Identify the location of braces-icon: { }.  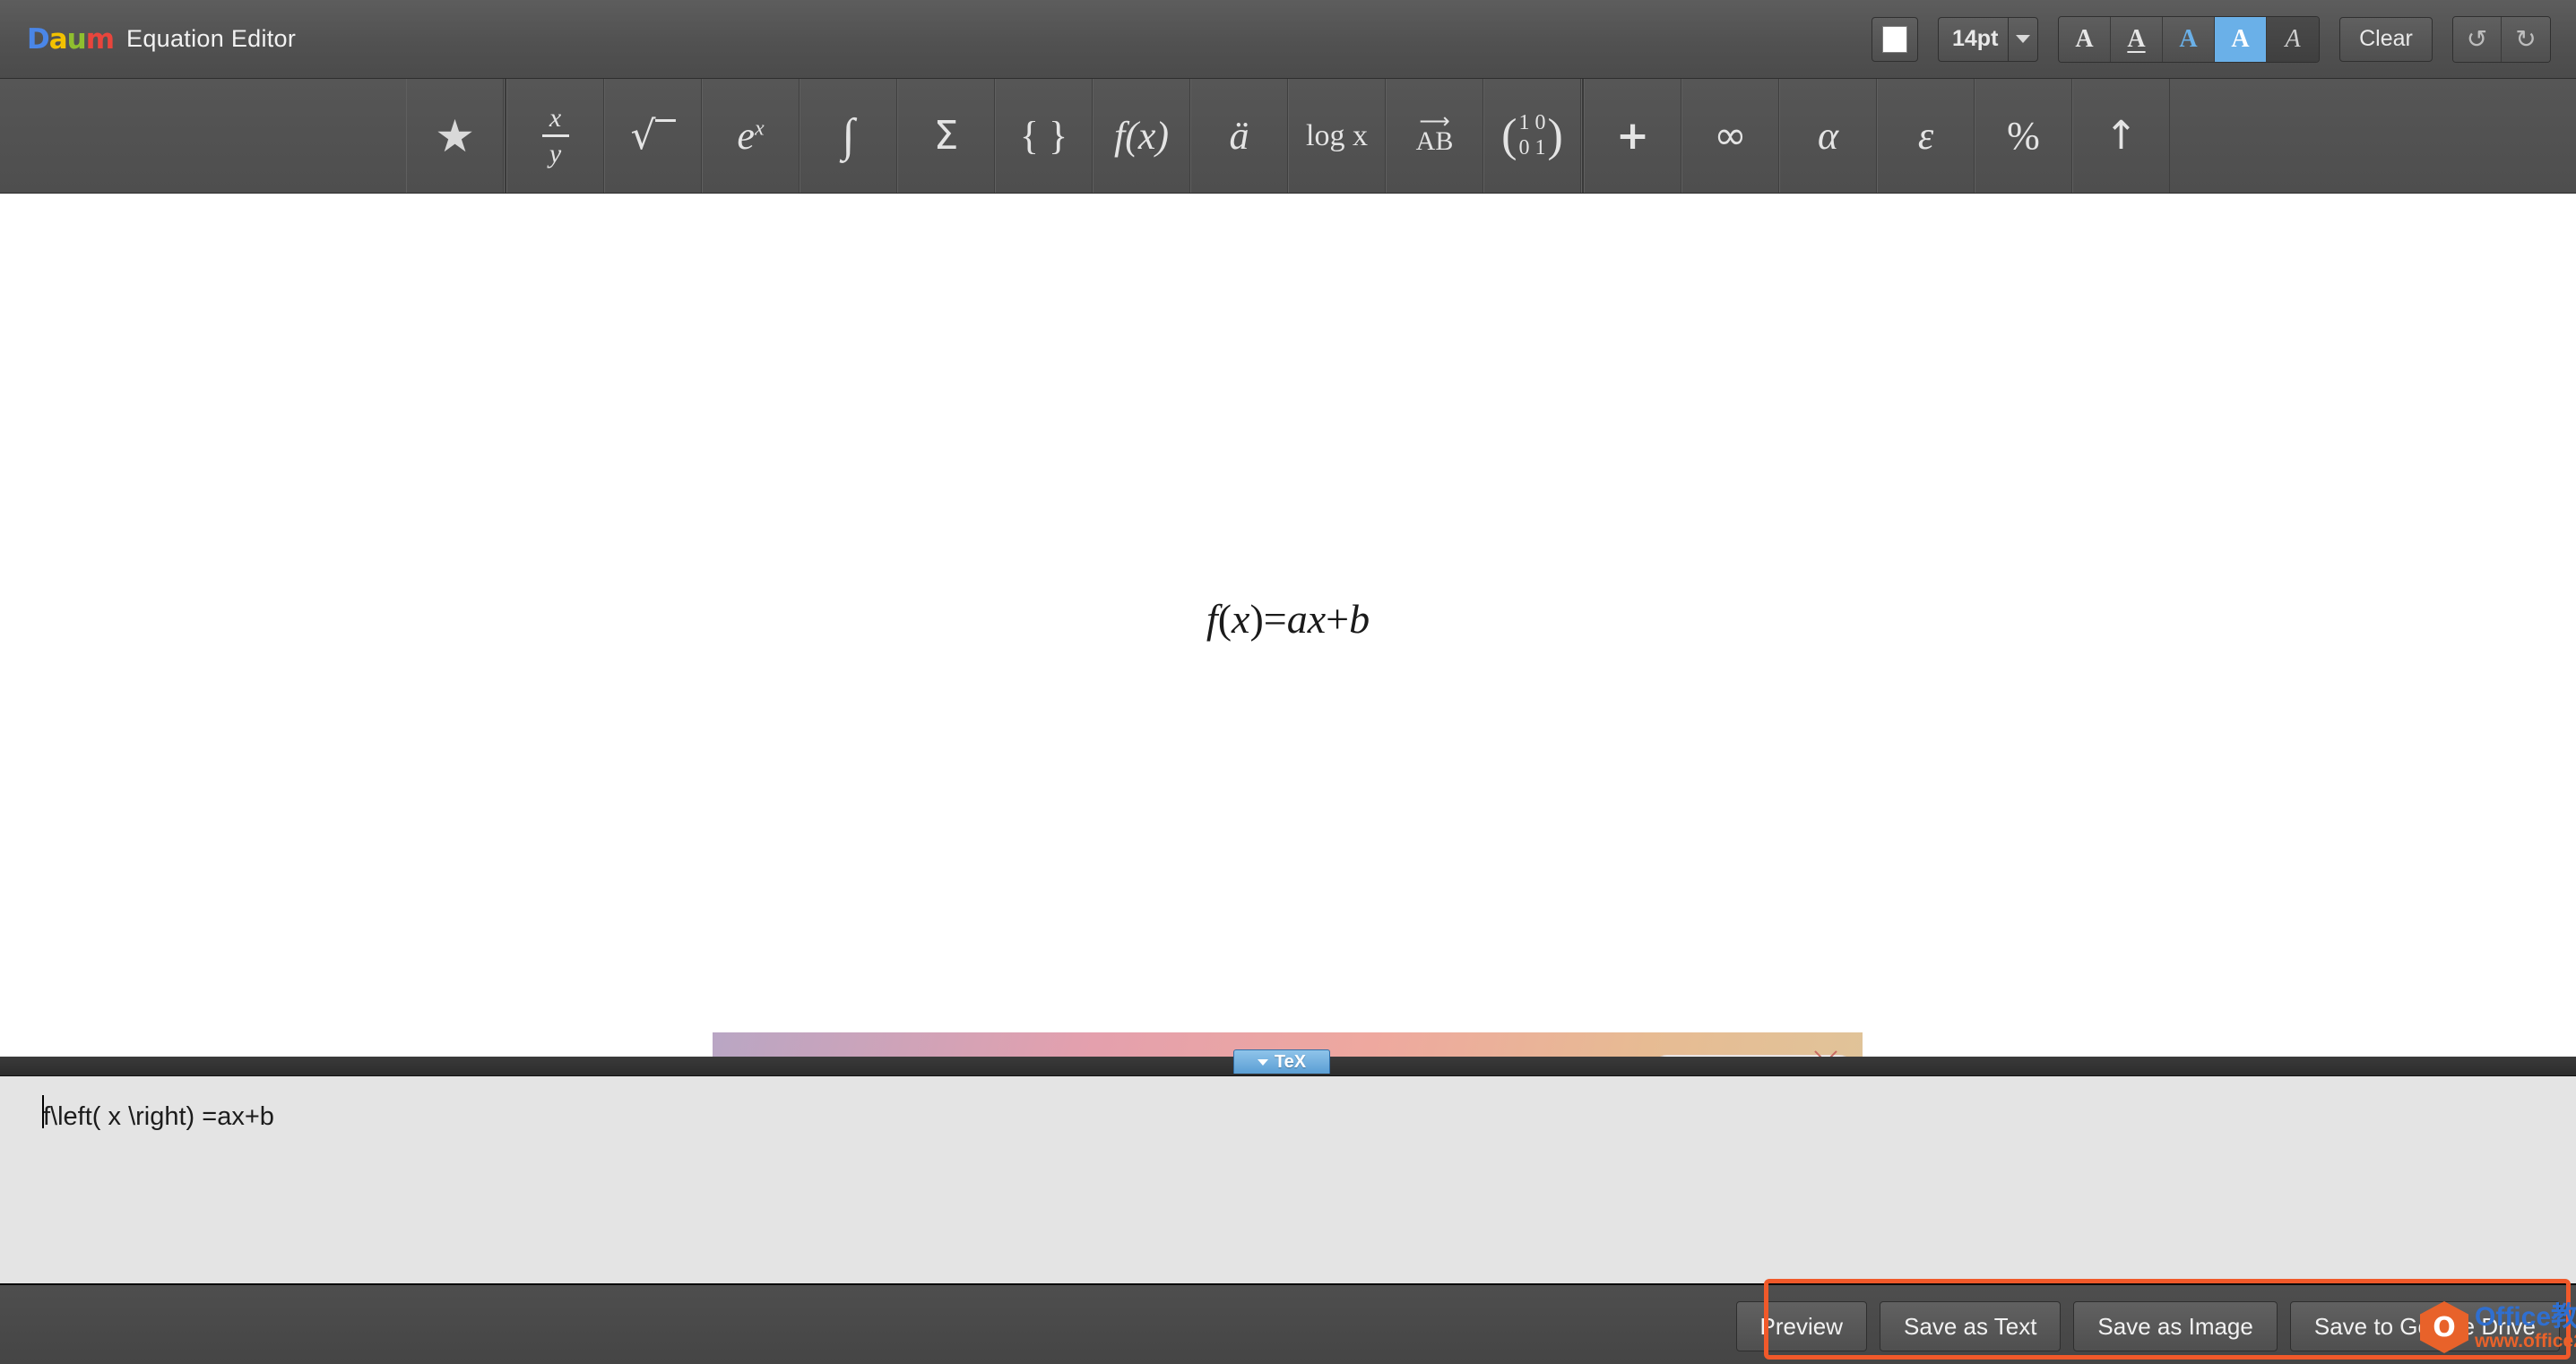
(1043, 136).